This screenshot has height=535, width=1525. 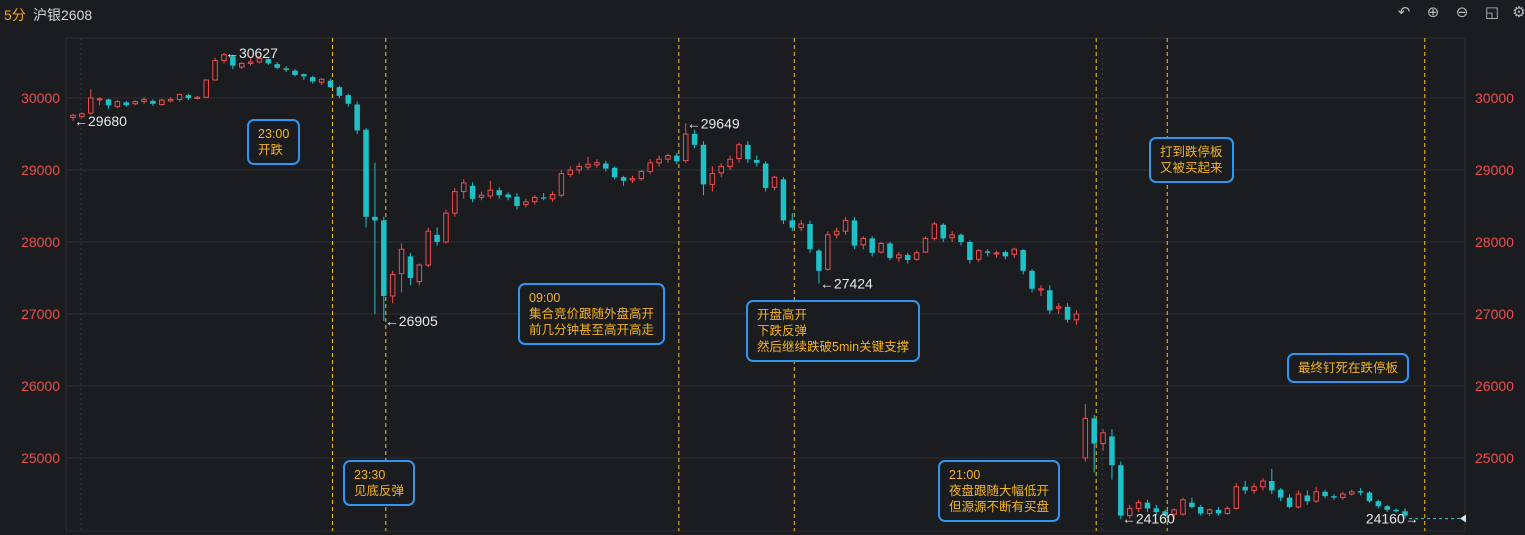 What do you see at coordinates (1191, 168) in the screenshot?
I see `annotation-line: 又被买起来` at bounding box center [1191, 168].